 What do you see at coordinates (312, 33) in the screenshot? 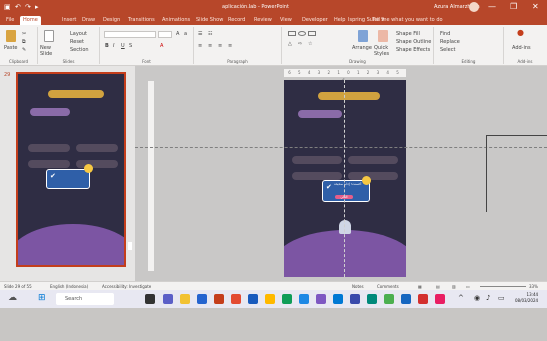
I see `textbox-shape-icon` at bounding box center [312, 33].